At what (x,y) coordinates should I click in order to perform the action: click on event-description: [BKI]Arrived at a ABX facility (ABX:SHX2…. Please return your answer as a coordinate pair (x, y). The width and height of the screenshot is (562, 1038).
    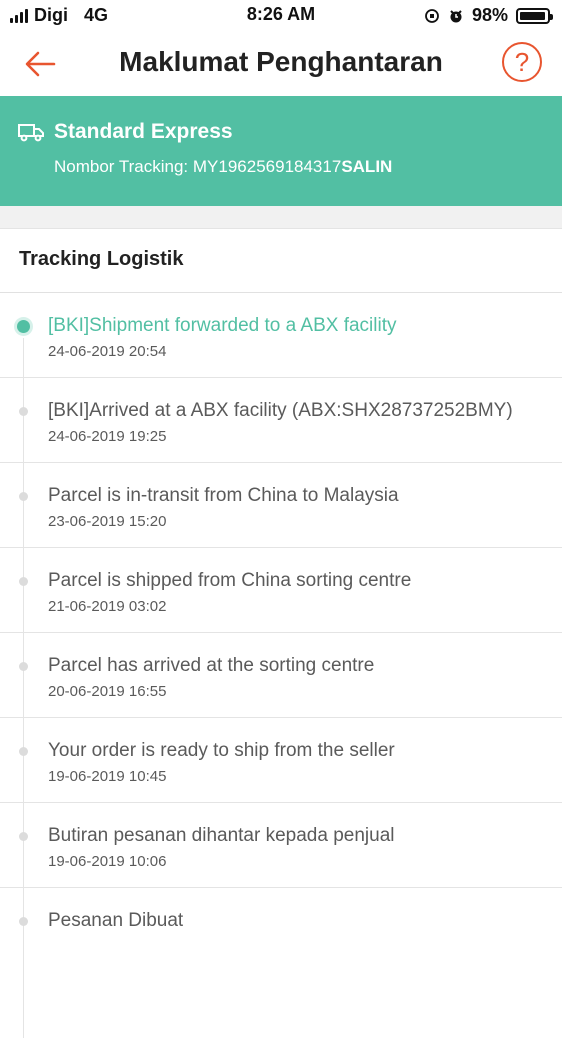
    Looking at the image, I should click on (280, 410).